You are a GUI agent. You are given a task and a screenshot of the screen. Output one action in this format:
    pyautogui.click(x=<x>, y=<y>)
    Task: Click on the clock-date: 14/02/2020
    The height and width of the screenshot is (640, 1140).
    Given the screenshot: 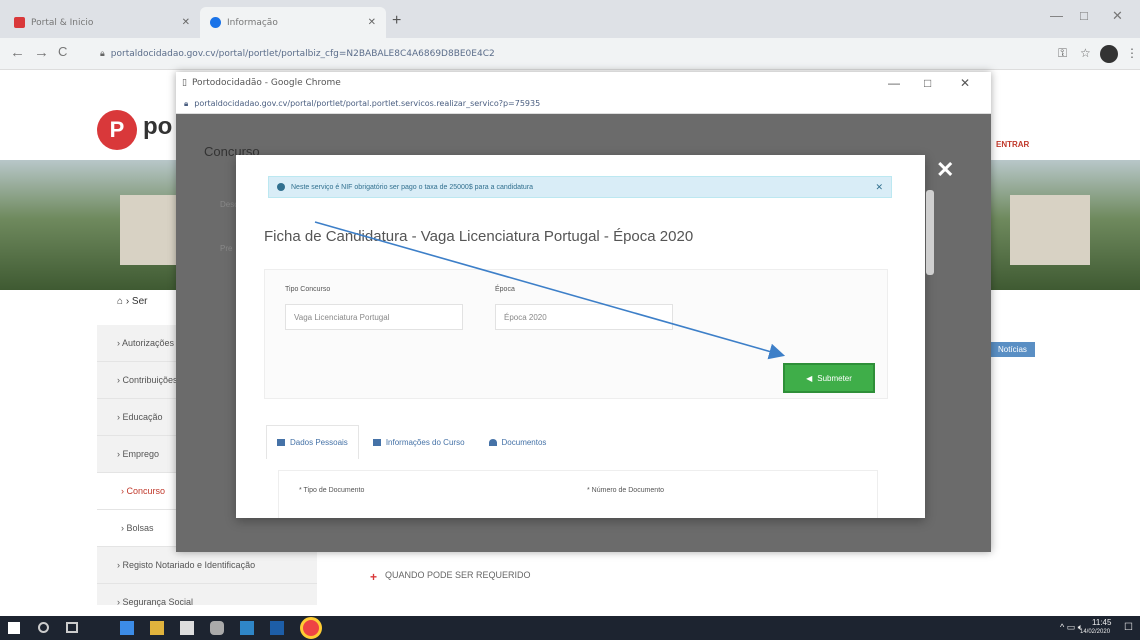 What is the action you would take?
    pyautogui.click(x=1095, y=632)
    